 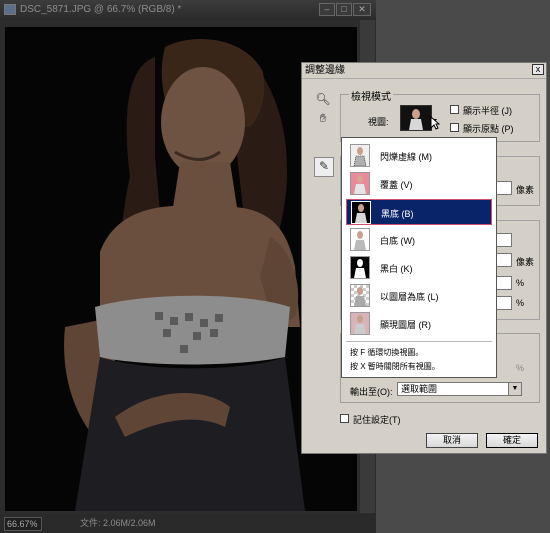 What do you see at coordinates (378, 122) in the screenshot?
I see `view-label: 視圖:` at bounding box center [378, 122].